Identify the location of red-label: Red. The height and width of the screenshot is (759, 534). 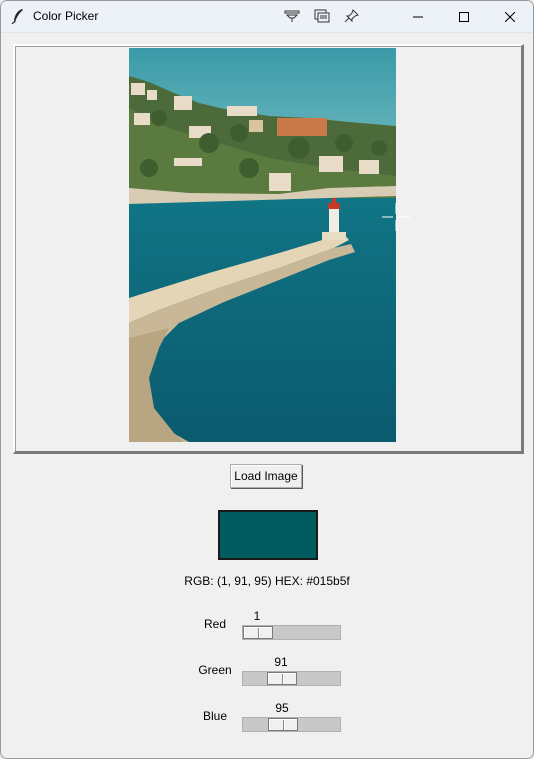
(214, 624).